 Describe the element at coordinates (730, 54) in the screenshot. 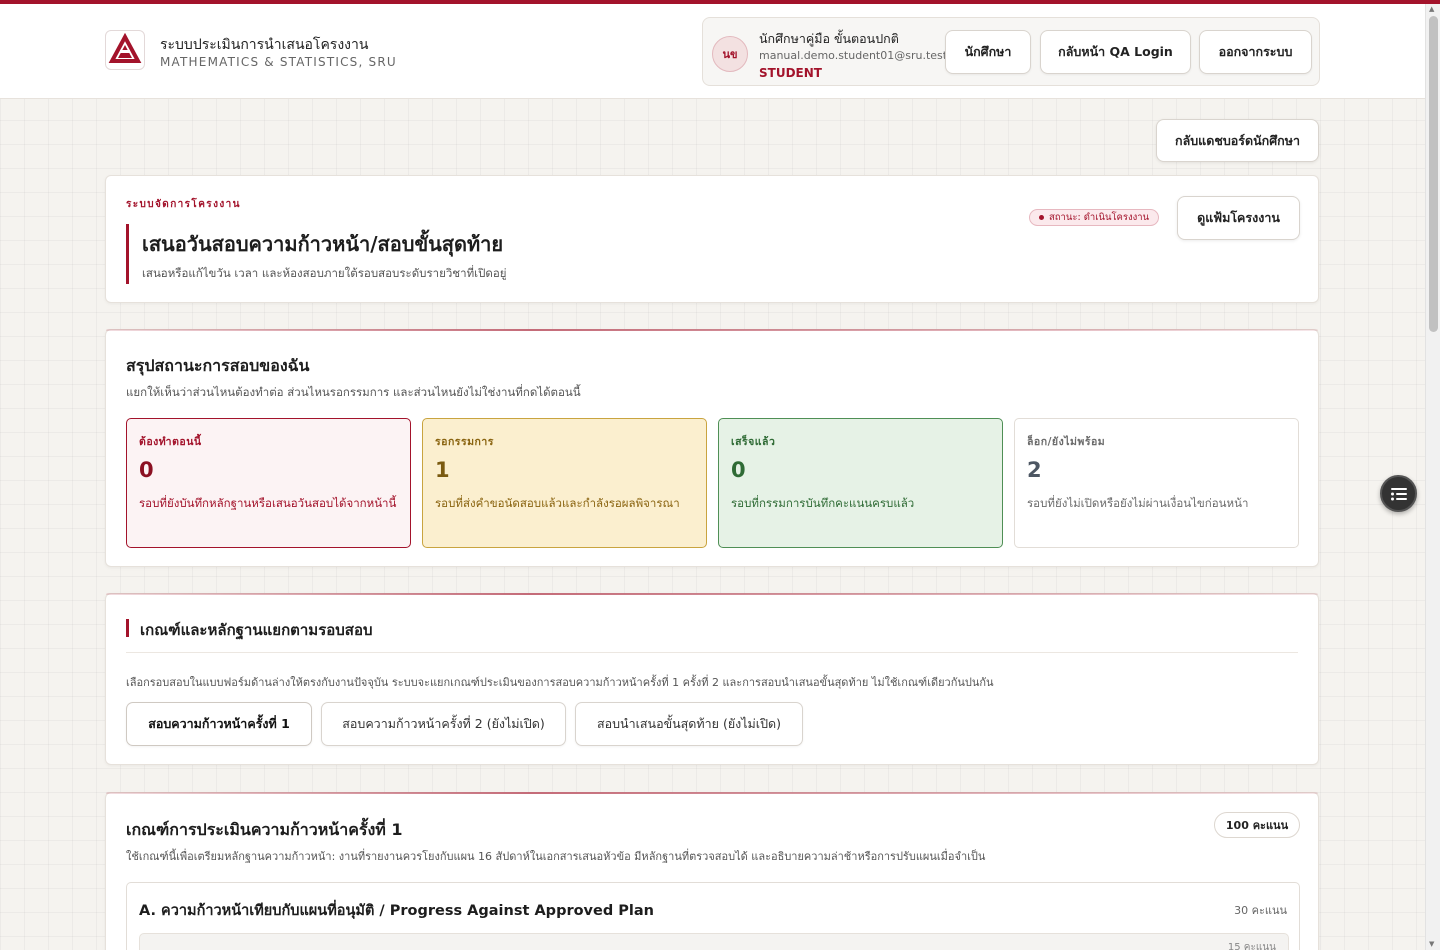

I see `avatar: นข` at that location.